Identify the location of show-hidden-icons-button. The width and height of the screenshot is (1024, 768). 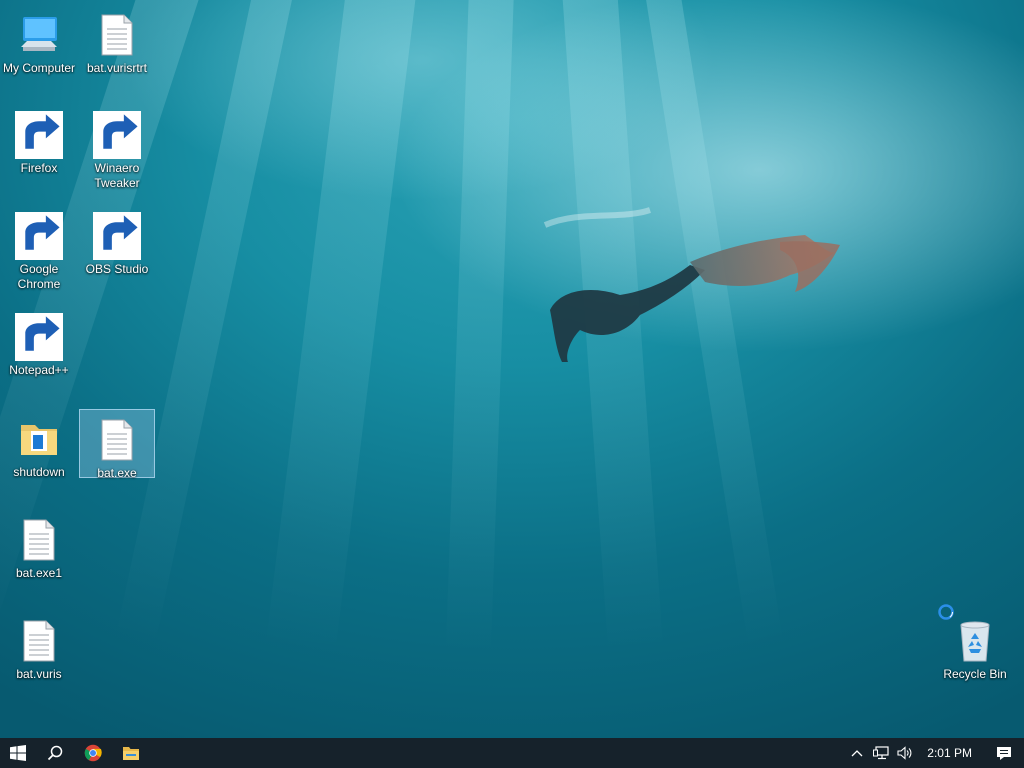
(857, 753).